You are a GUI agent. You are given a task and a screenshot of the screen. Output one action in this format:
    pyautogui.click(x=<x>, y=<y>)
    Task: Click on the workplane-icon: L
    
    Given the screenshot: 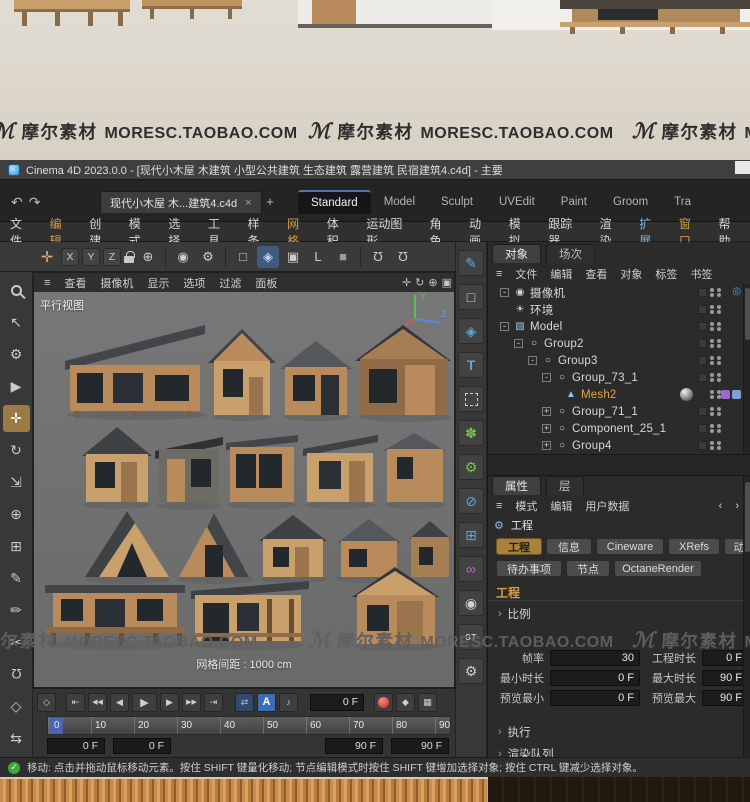 What is the action you would take?
    pyautogui.click(x=318, y=257)
    